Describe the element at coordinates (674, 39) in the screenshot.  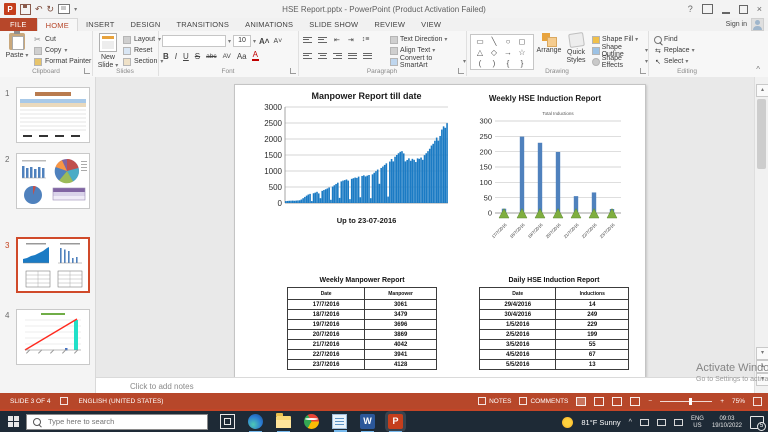
I see `find-button: Find` at that location.